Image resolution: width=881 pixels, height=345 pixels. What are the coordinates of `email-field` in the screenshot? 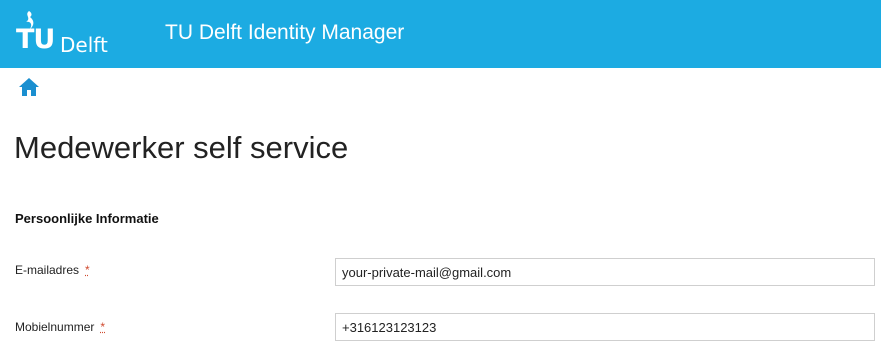 It's located at (605, 272).